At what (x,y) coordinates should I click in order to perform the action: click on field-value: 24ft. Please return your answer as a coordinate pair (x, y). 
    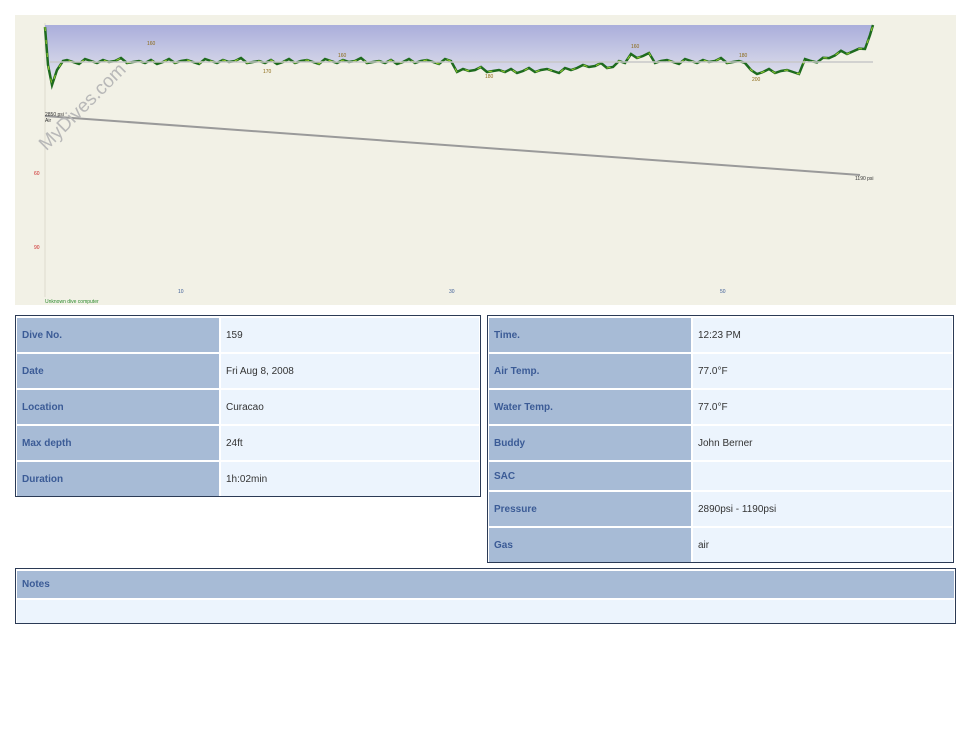
    Looking at the image, I should click on (350, 443).